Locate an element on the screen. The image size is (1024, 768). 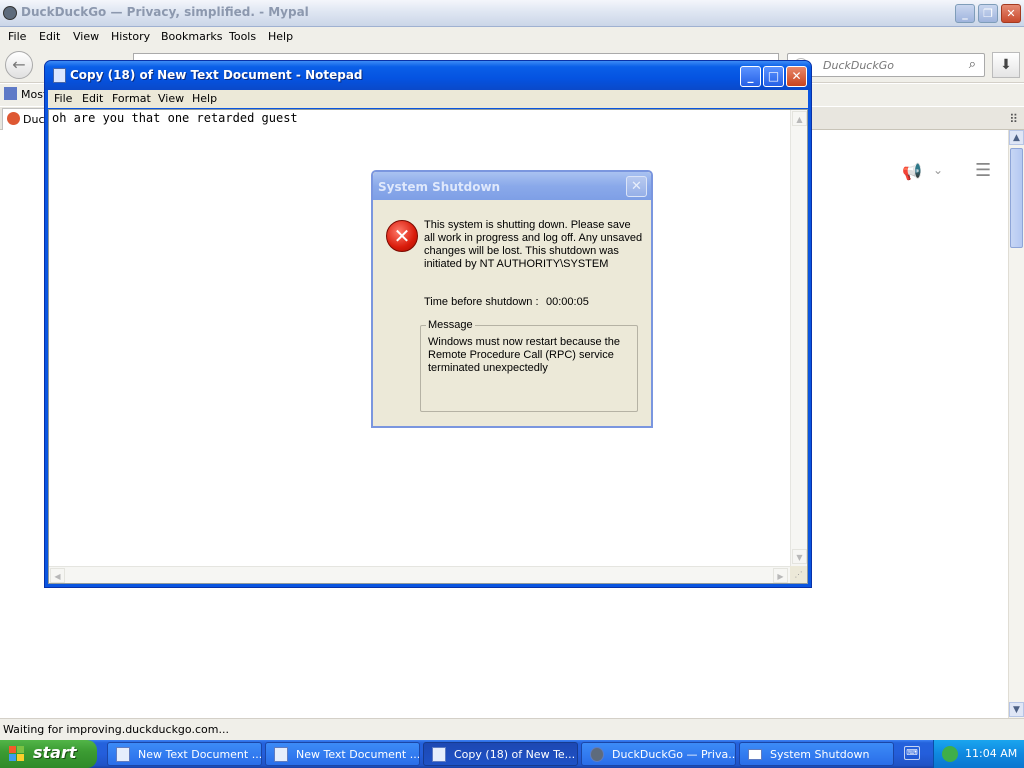
shutdown-title: System Shutdown is located at coordinates (439, 187).